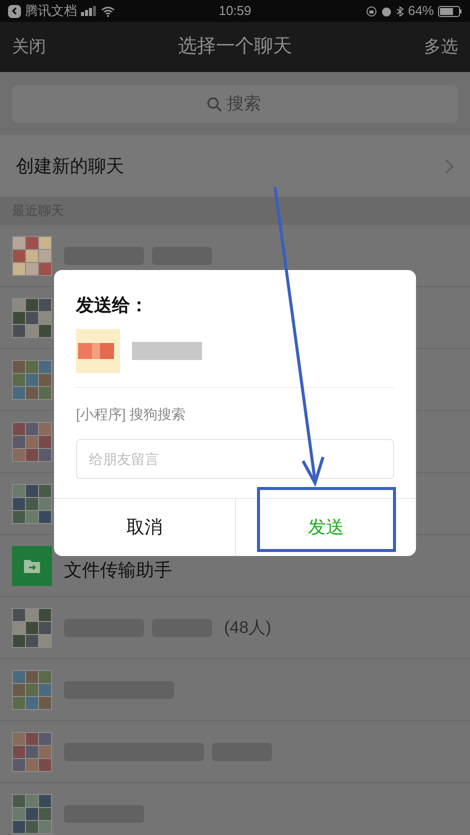 The width and height of the screenshot is (470, 835). What do you see at coordinates (441, 47) in the screenshot?
I see `multi-select-button: 多选` at bounding box center [441, 47].